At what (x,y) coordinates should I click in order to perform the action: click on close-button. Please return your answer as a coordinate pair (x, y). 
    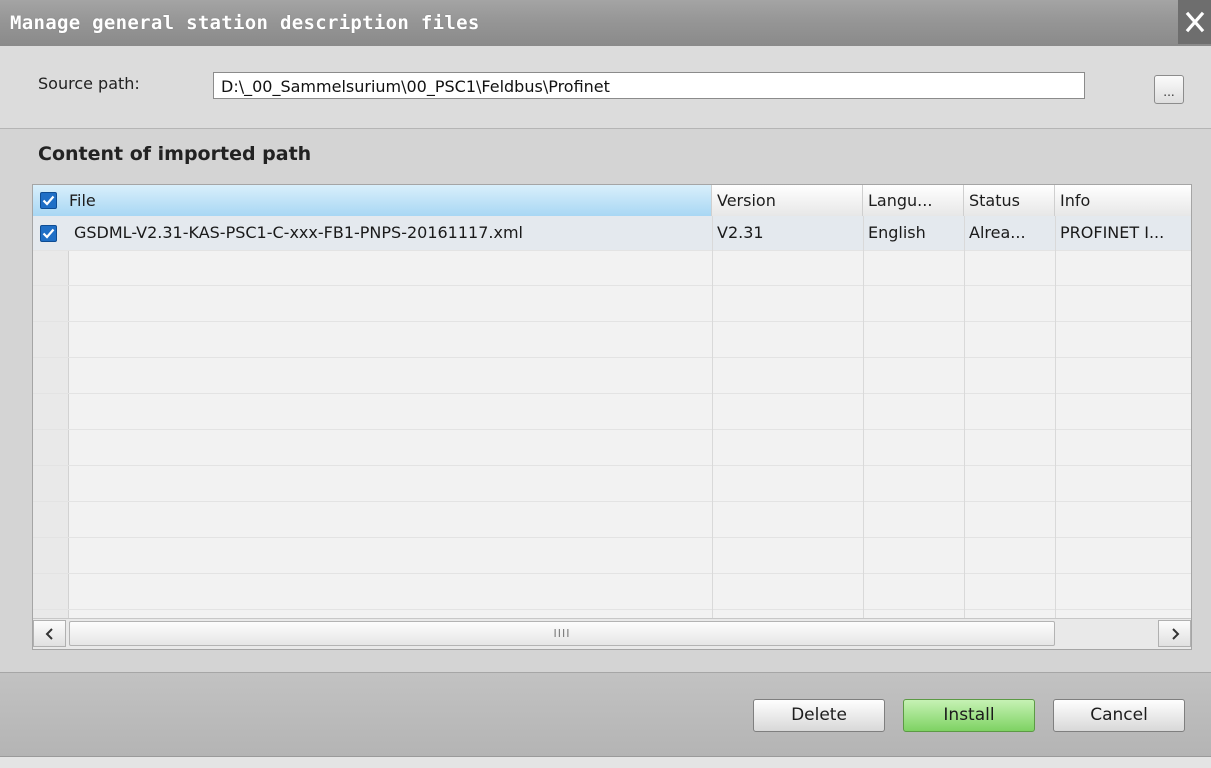
    Looking at the image, I should click on (1194, 22).